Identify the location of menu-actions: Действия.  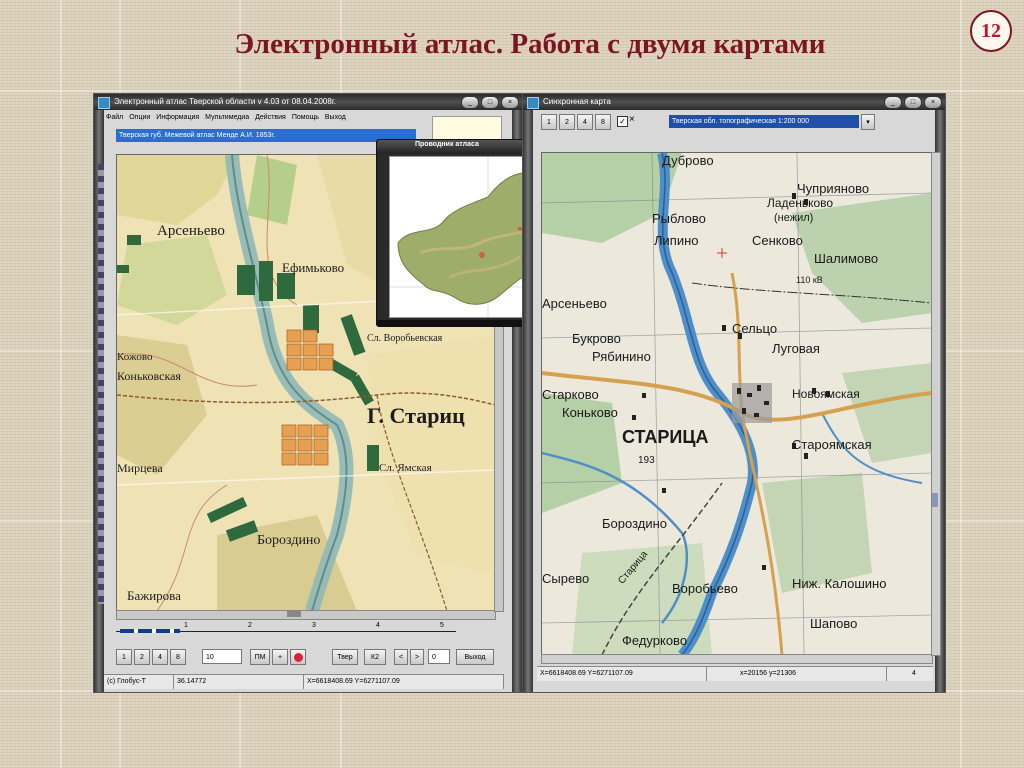
(270, 118).